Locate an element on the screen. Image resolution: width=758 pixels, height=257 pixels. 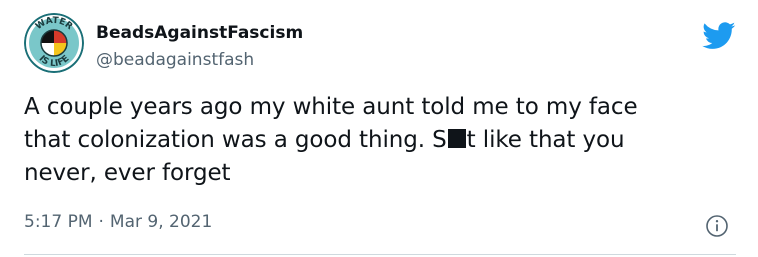
medicine-wheel is located at coordinates (54, 43).